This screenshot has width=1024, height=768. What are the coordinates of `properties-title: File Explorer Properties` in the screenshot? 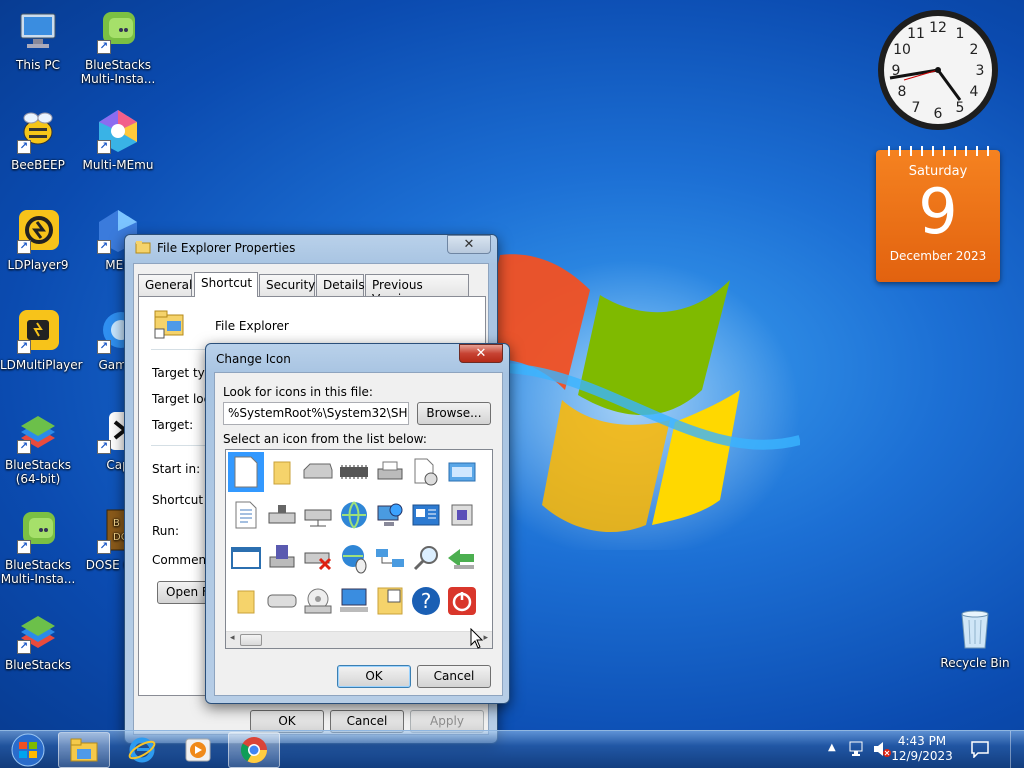 It's located at (226, 248).